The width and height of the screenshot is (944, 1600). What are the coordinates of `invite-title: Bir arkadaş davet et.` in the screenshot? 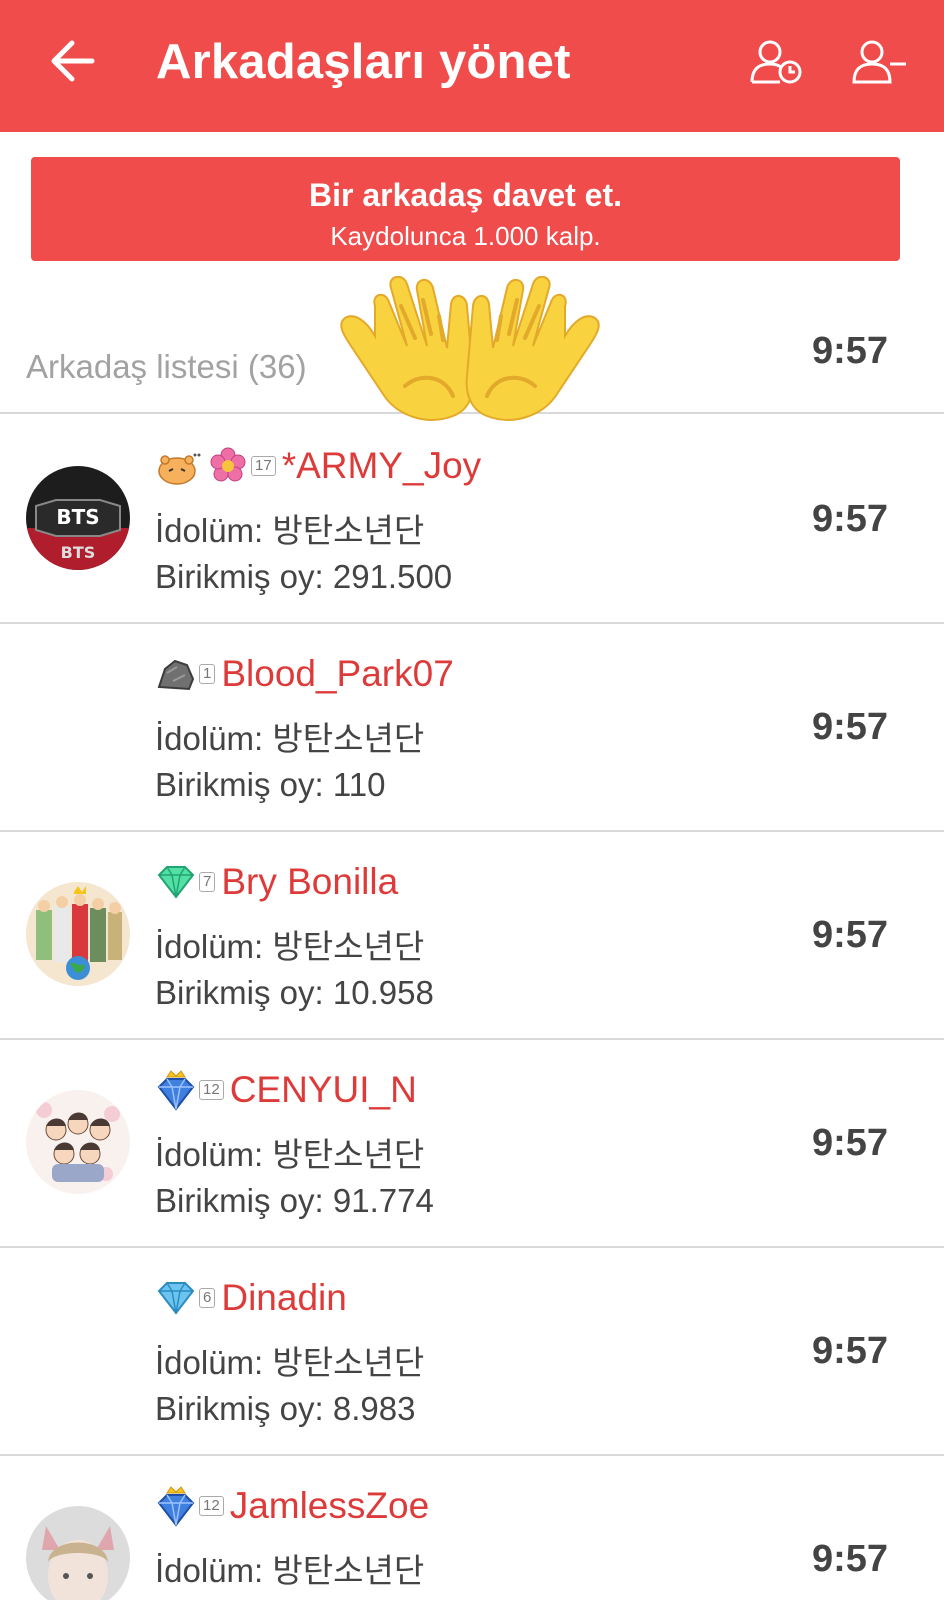 It's located at (465, 195).